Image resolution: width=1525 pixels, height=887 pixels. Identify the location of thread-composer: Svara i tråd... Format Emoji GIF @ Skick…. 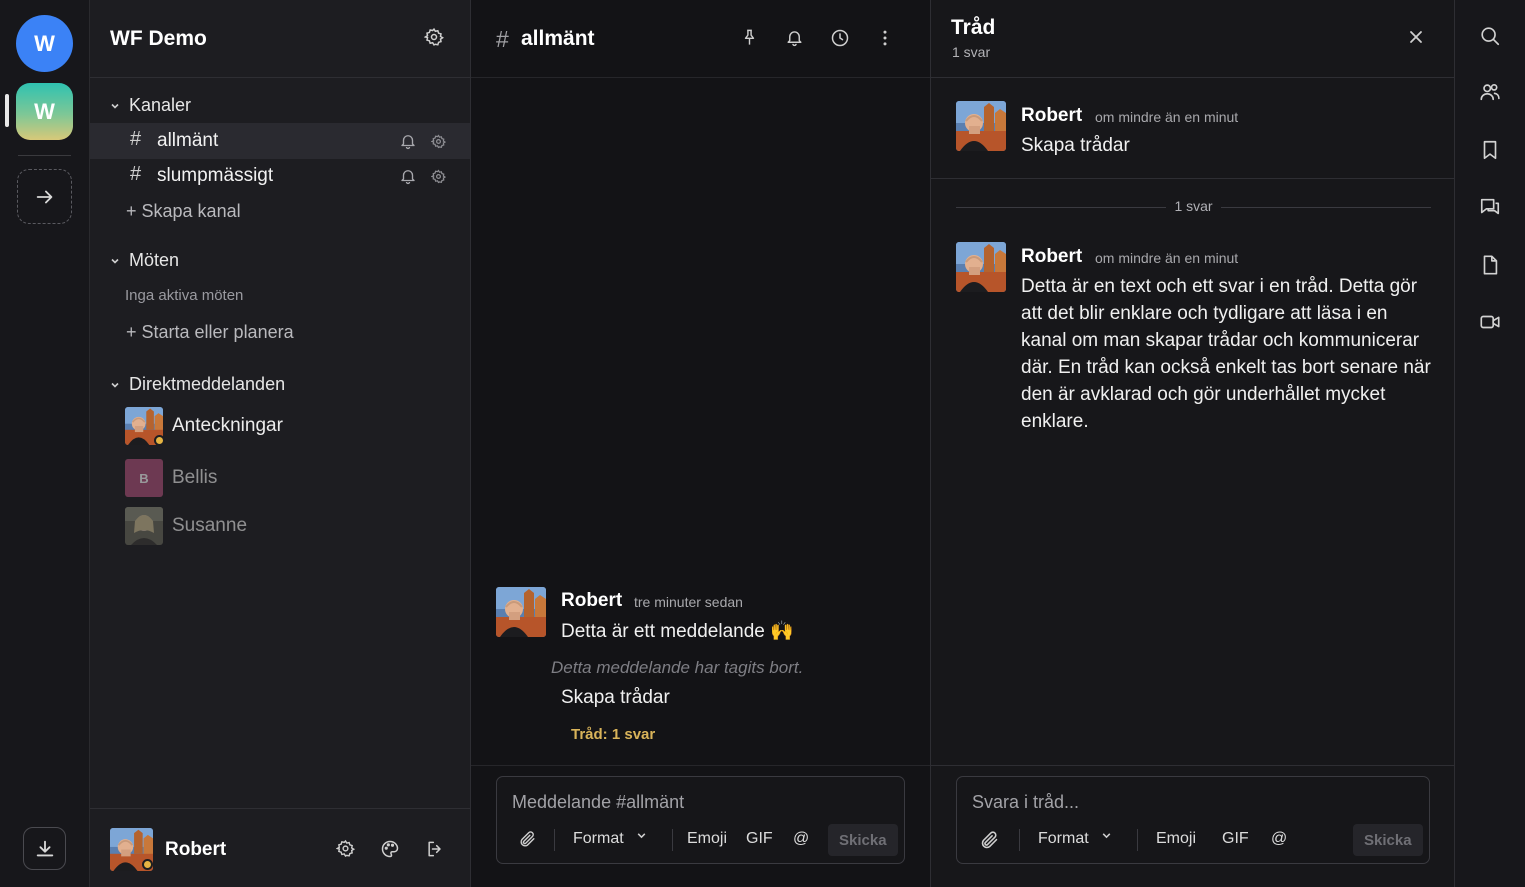
(1193, 820).